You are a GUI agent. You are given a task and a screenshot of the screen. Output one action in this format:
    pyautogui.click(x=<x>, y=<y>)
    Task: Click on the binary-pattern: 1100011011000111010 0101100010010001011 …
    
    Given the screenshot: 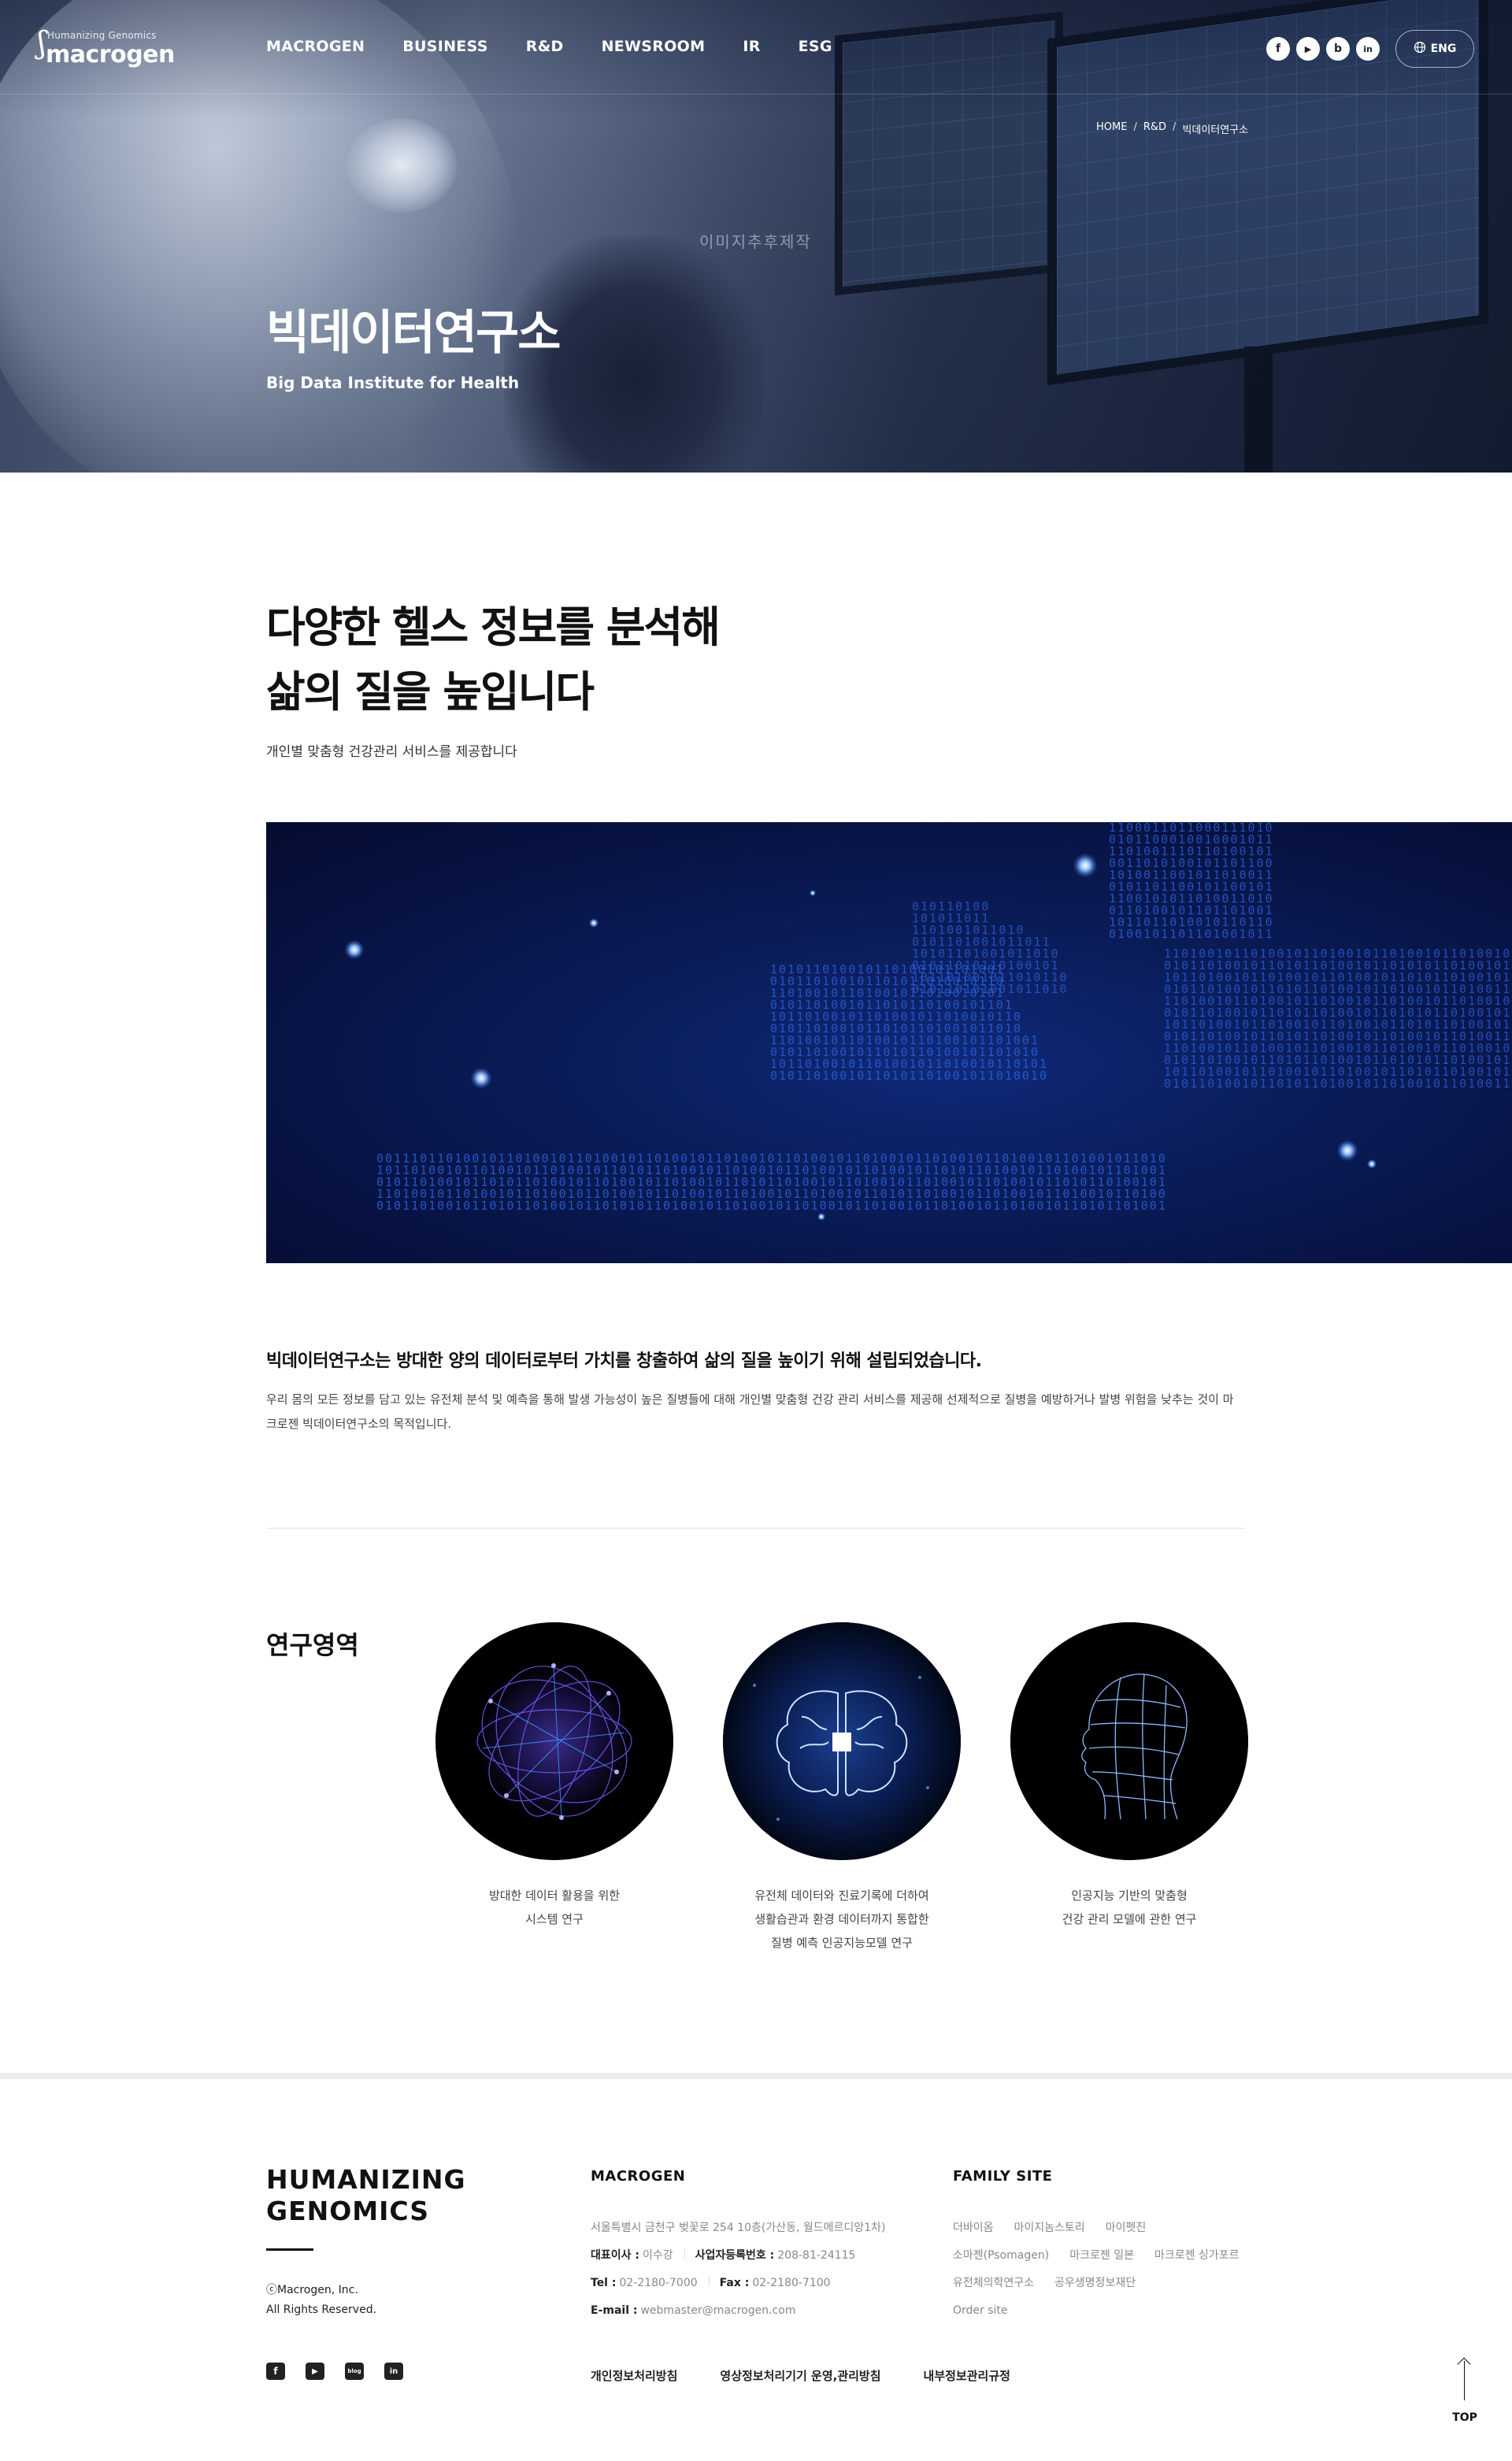 What is the action you would take?
    pyautogui.click(x=1191, y=882)
    